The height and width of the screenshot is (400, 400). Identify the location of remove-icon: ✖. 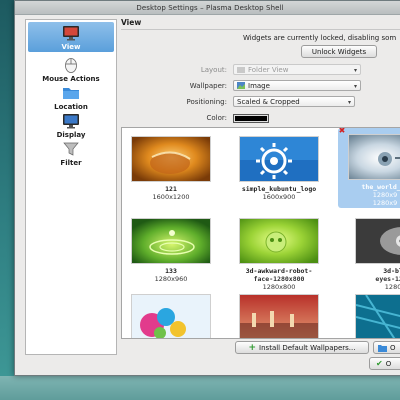
(342, 131).